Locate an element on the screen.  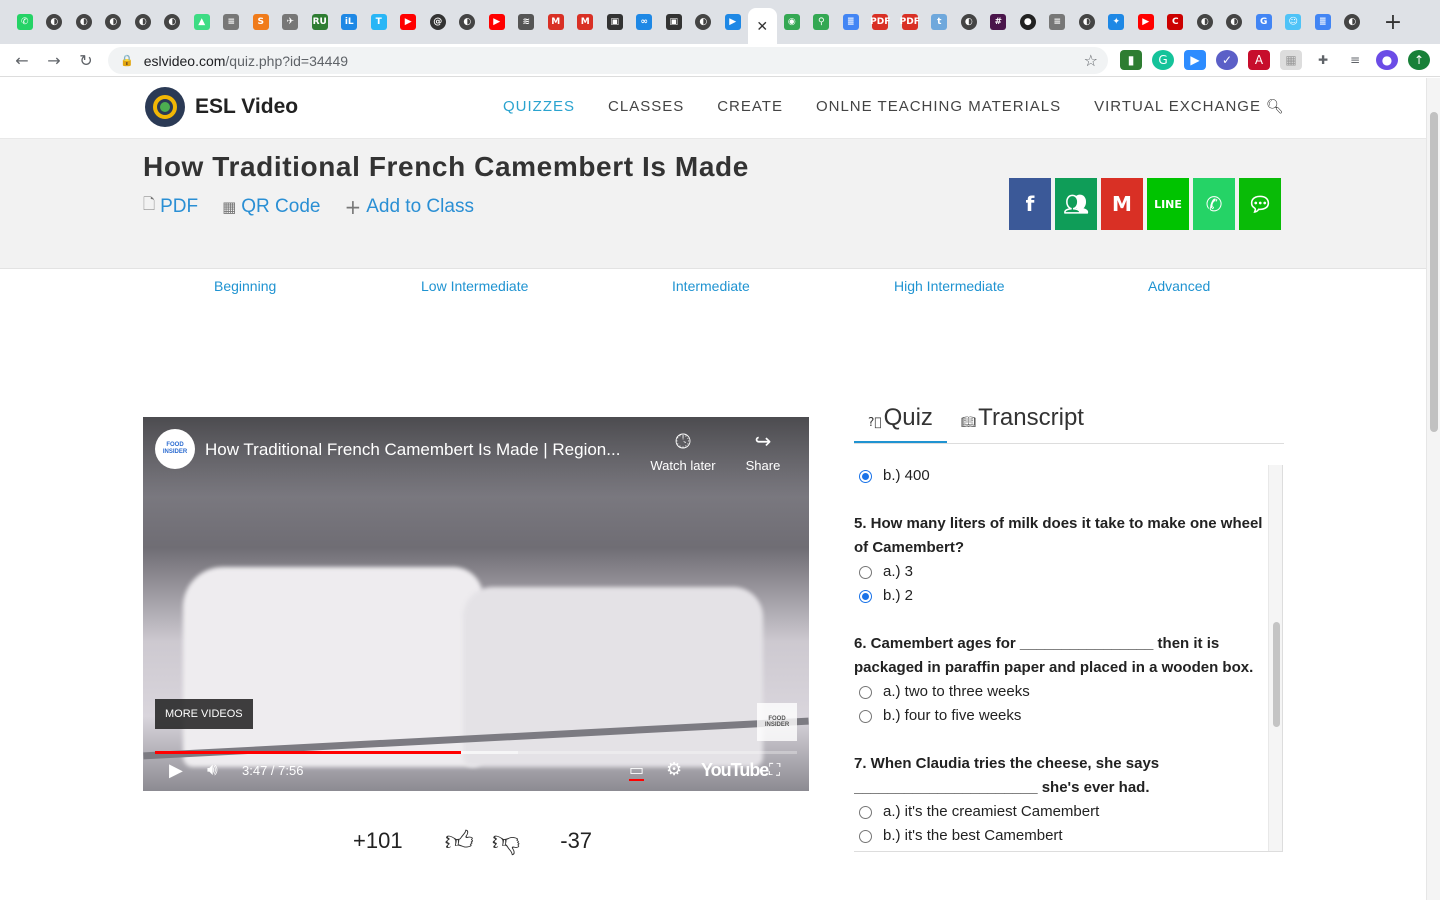
site-logo: ESL Video is located at coordinates (221, 107).